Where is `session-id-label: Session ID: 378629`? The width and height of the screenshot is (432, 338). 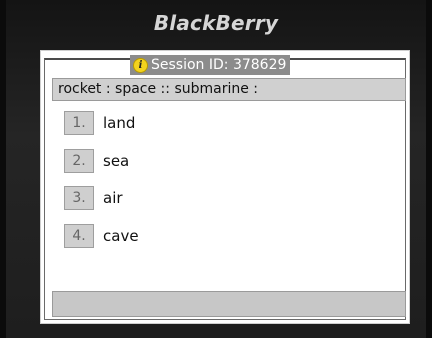 session-id-label: Session ID: 378629 is located at coordinates (219, 65).